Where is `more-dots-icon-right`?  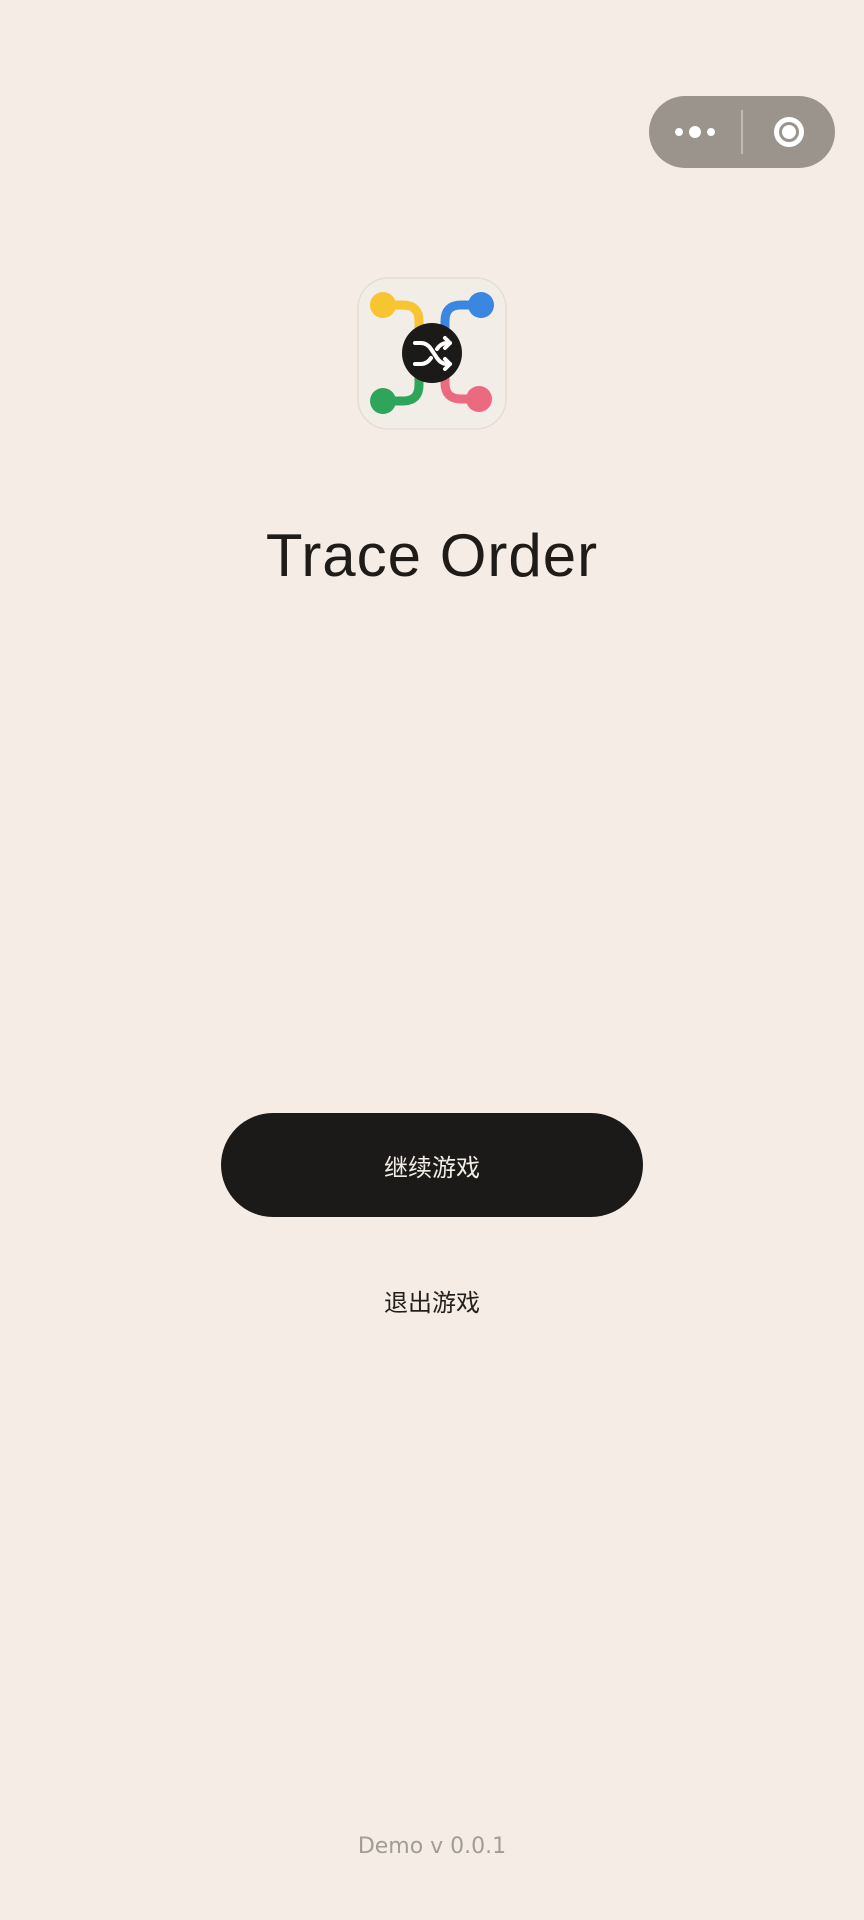
more-dots-icon-right is located at coordinates (711, 132).